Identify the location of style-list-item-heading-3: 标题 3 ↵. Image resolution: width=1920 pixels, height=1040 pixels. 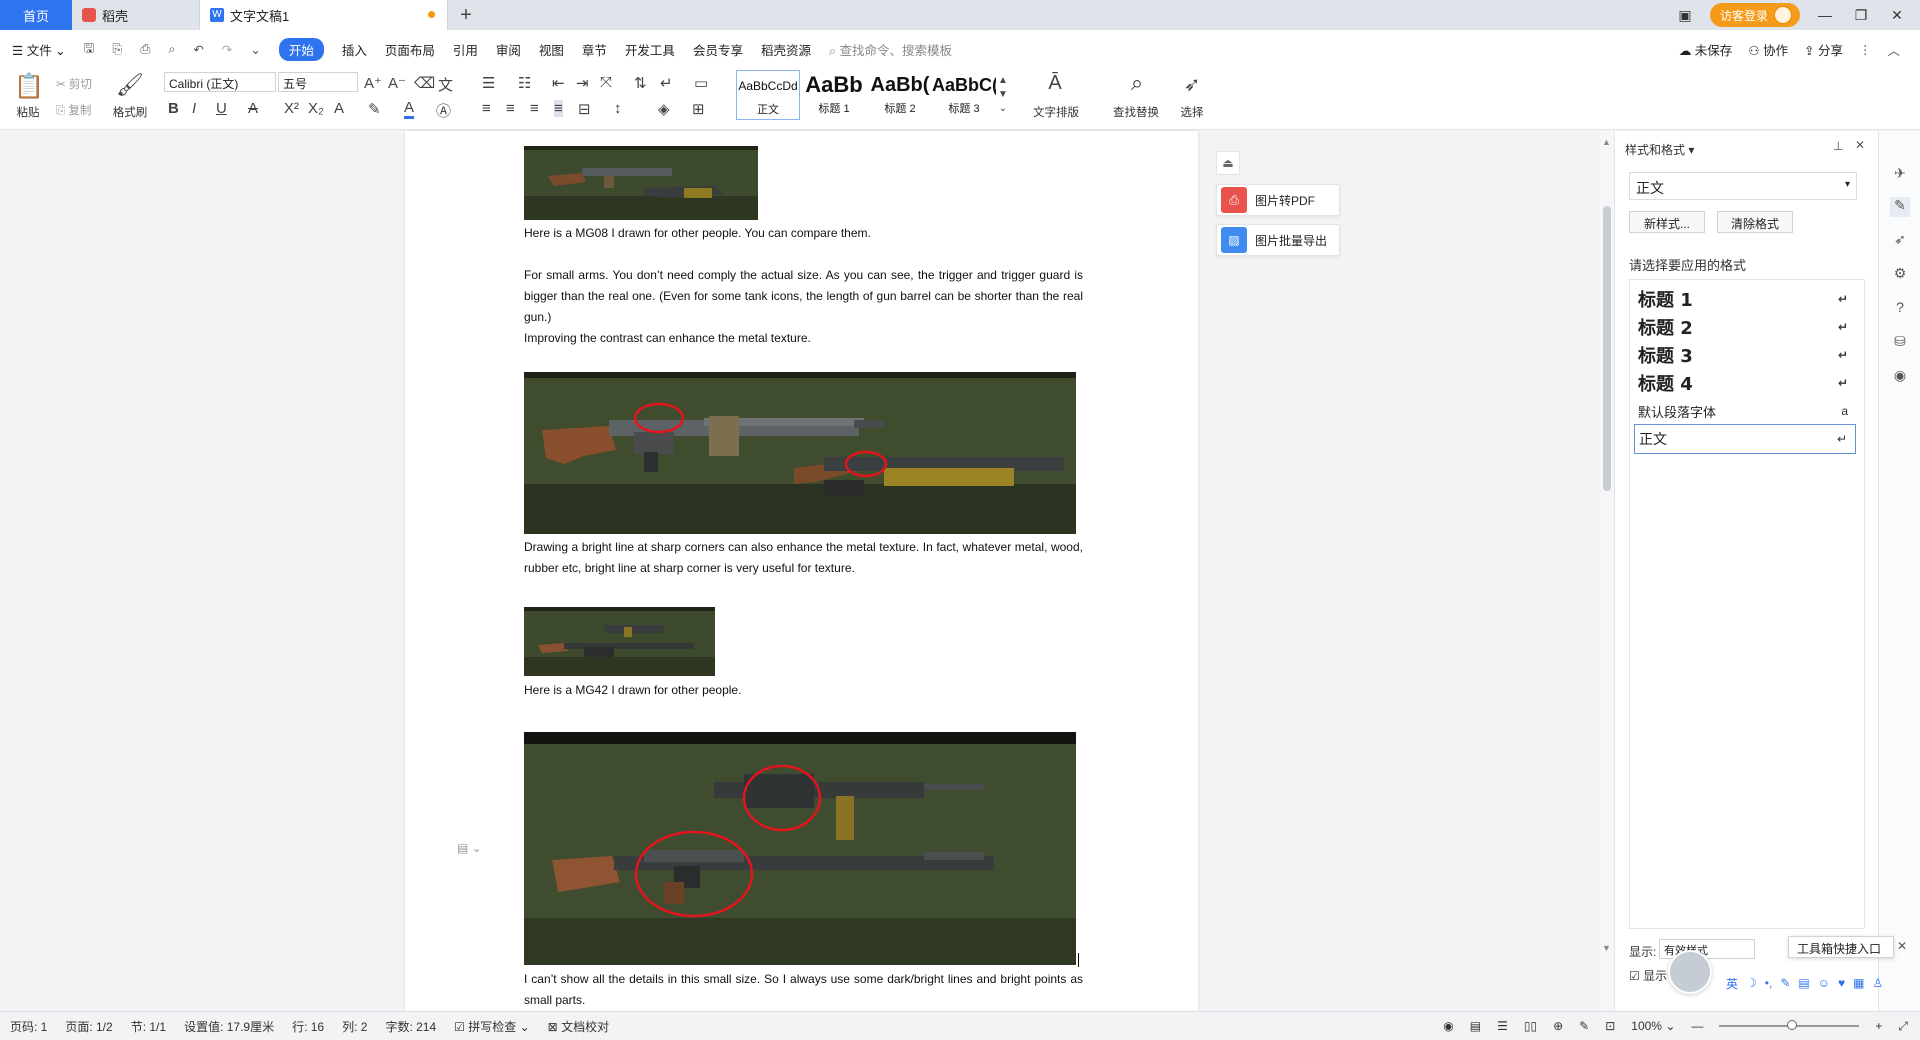
(1745, 355).